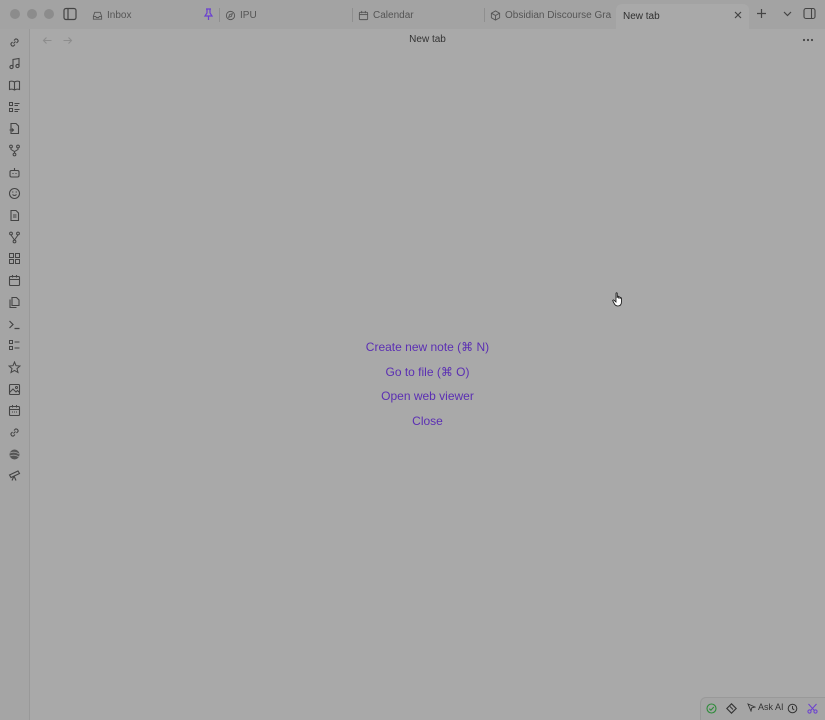 The width and height of the screenshot is (825, 720). Describe the element at coordinates (15, 14) in the screenshot. I see `close-window-button` at that location.